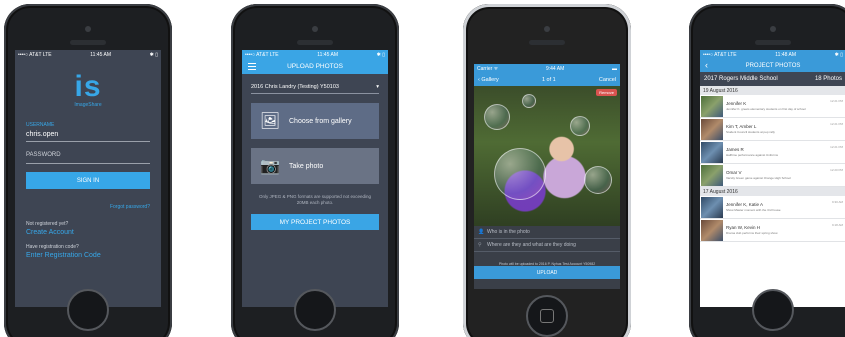 The width and height of the screenshot is (845, 337). What do you see at coordinates (508, 232) in the screenshot?
I see `who-placeholder: Who is in the photo` at bounding box center [508, 232].